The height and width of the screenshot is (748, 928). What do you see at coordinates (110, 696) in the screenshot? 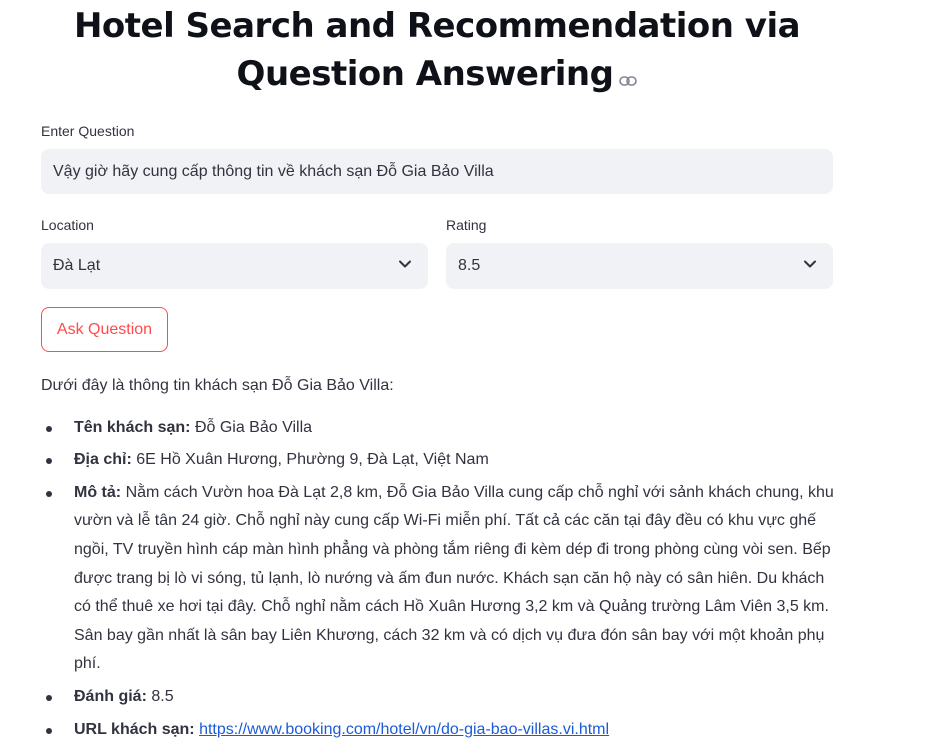
I see `item-key: Đánh giá:` at bounding box center [110, 696].